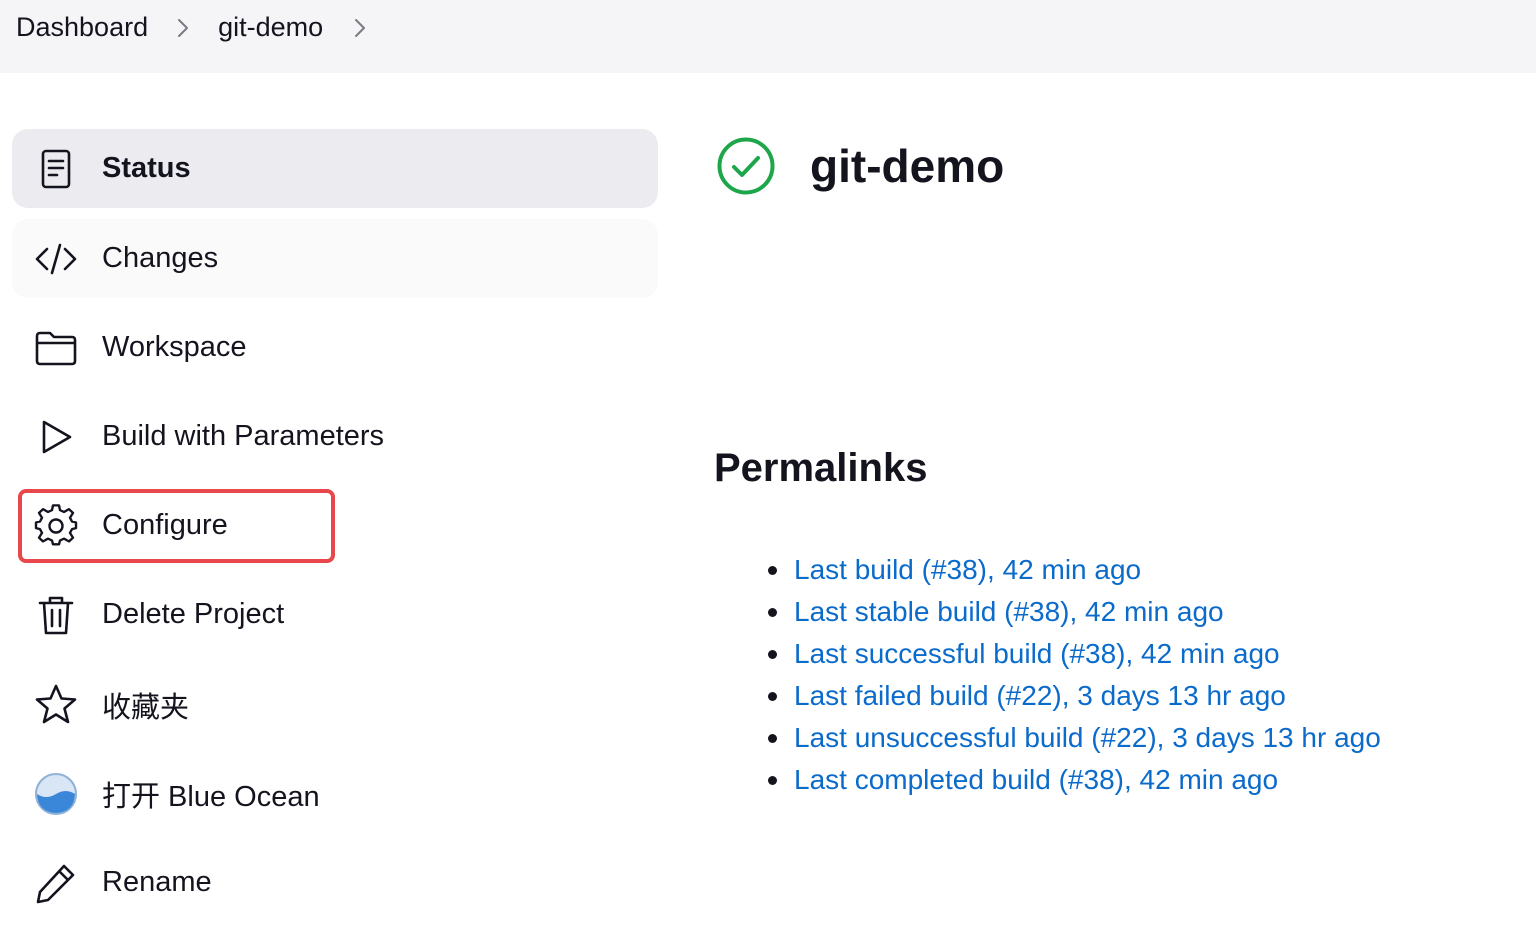 The height and width of the screenshot is (948, 1536). I want to click on document-icon, so click(56, 169).